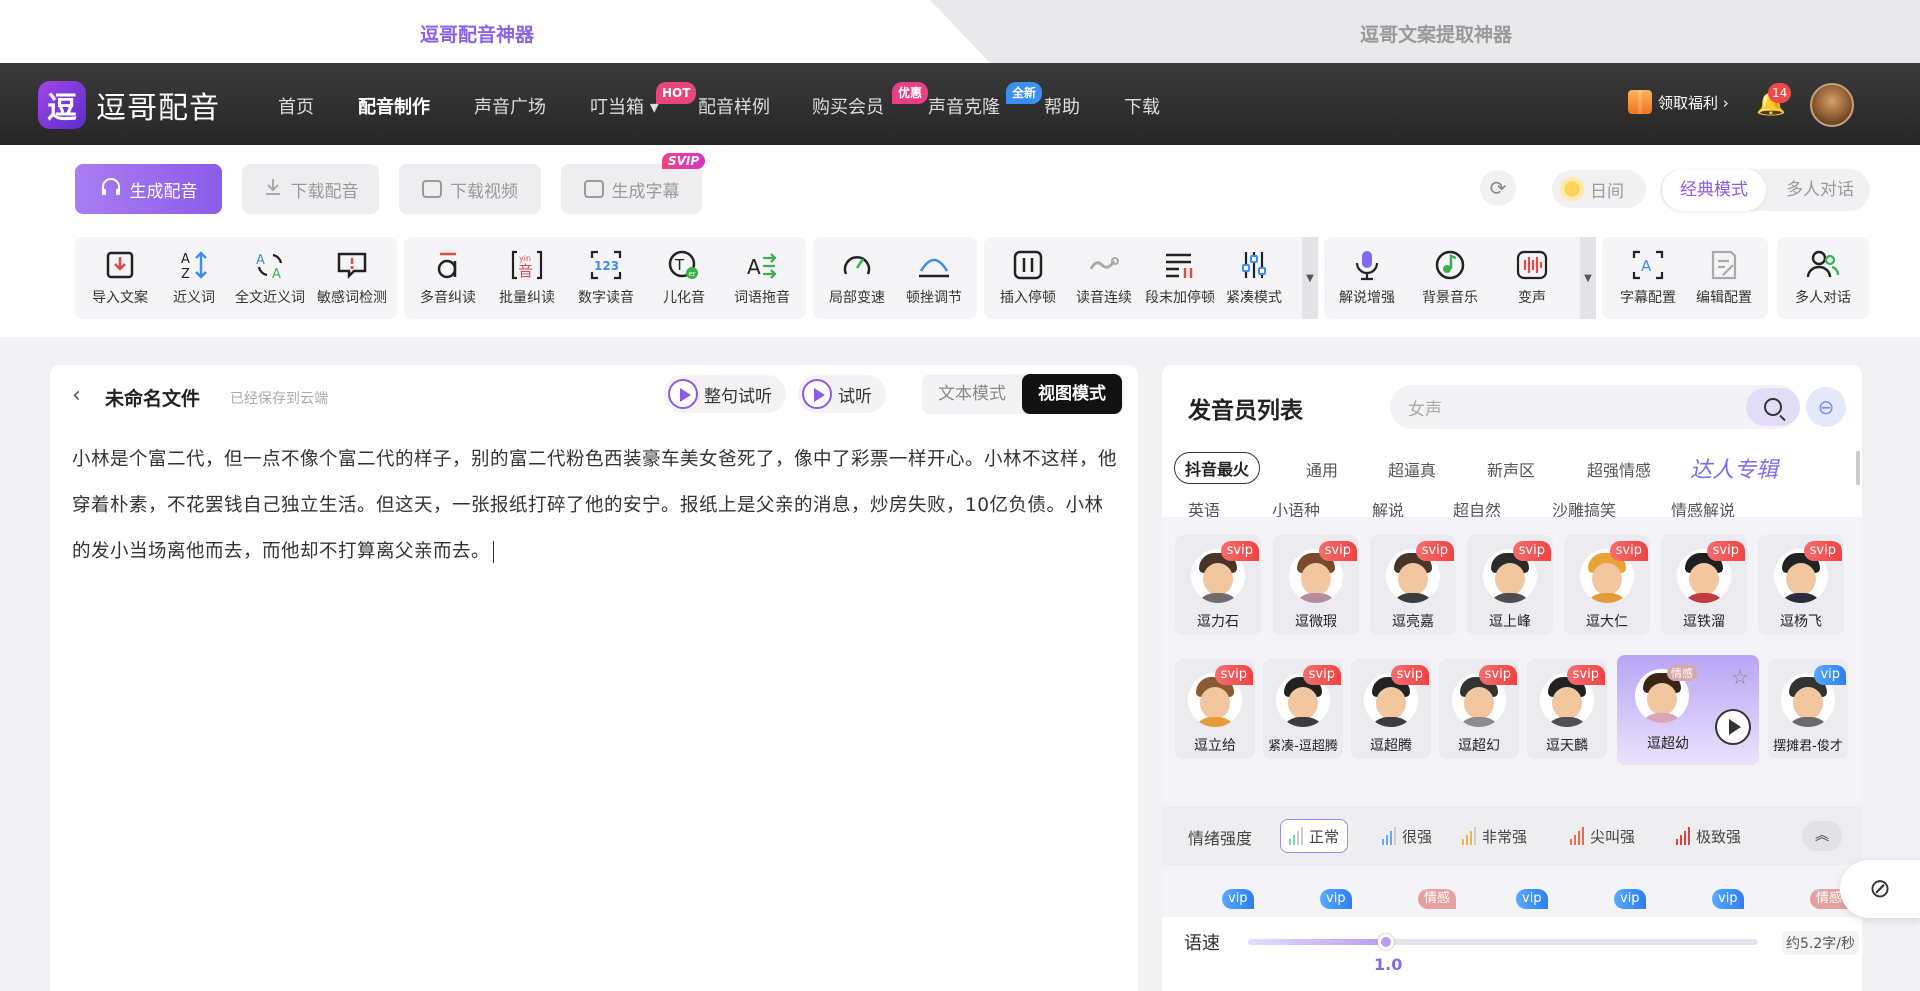 Image resolution: width=1920 pixels, height=991 pixels. Describe the element at coordinates (1808, 709) in the screenshot. I see `voice-card: vip 摆摊君-俊才` at that location.